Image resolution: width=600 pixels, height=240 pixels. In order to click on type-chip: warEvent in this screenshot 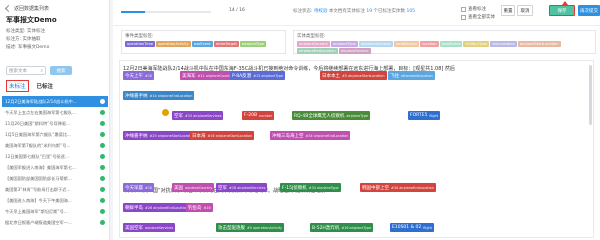, I will do `click(202, 44)`.